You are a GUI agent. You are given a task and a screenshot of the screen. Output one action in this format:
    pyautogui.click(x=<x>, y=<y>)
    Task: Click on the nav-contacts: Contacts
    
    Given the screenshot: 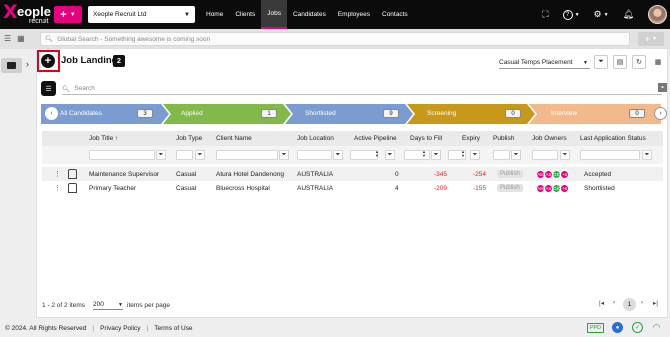 What is the action you would take?
    pyautogui.click(x=395, y=14)
    